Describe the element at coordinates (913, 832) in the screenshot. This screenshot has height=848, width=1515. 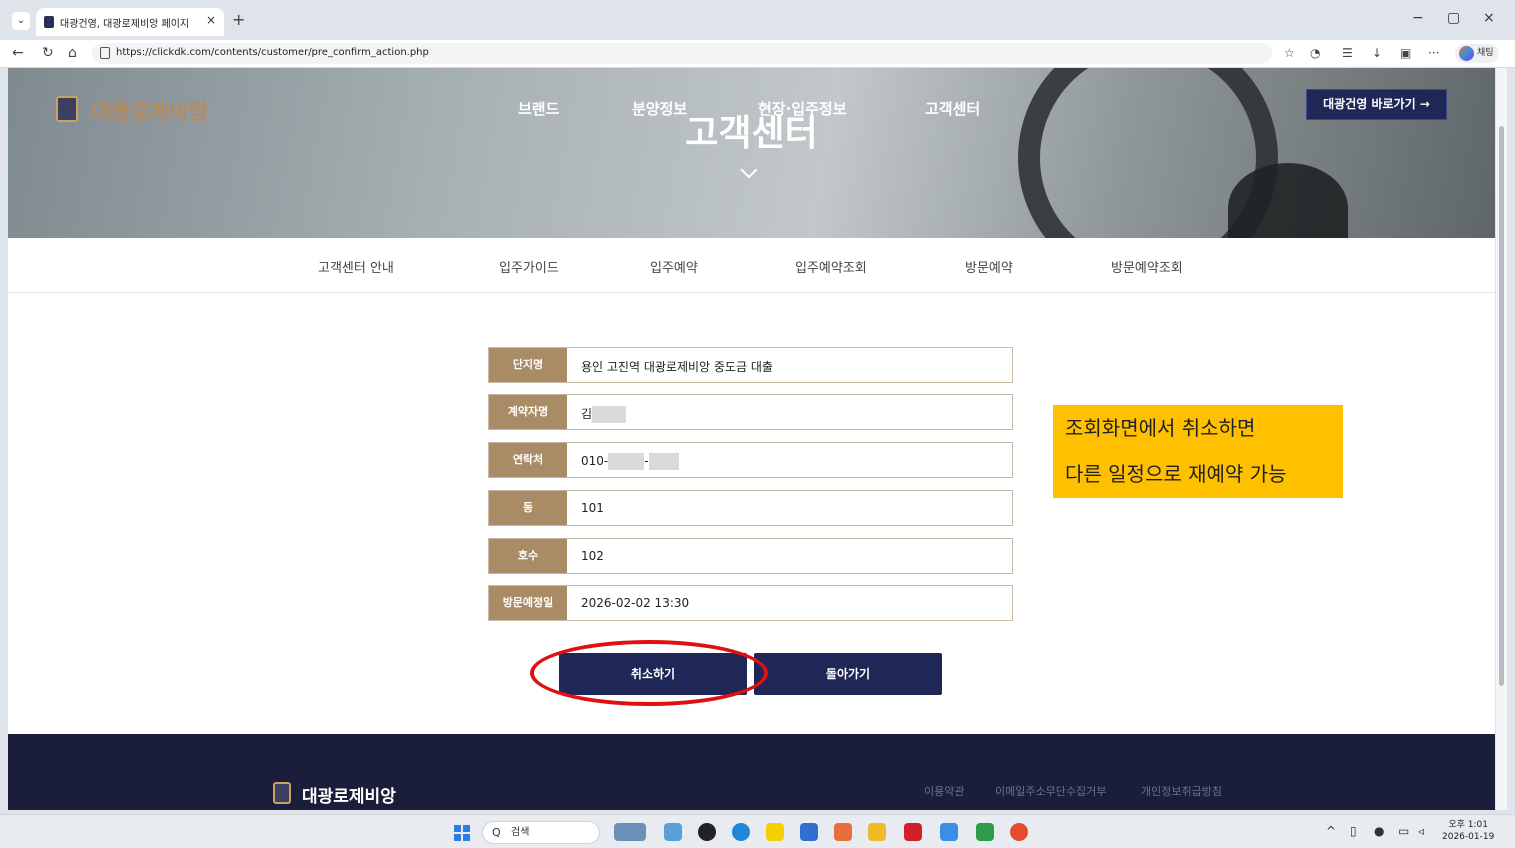
I see `pdf-reader-icon` at that location.